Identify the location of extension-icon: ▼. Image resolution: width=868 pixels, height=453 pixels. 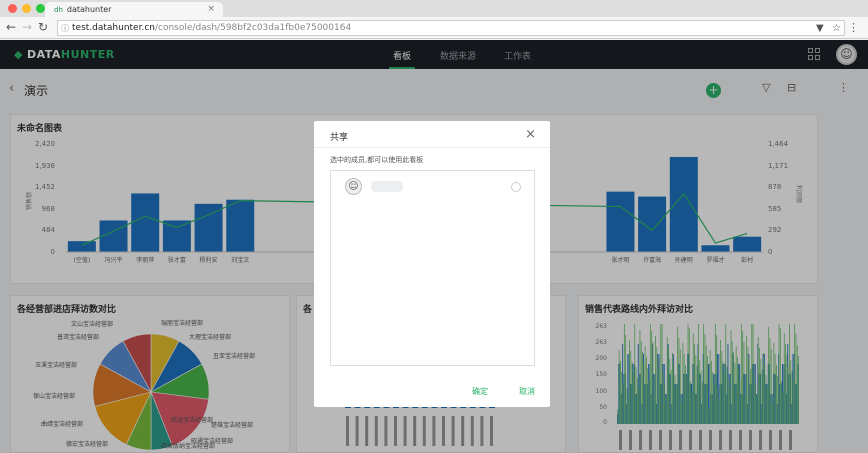
(820, 28).